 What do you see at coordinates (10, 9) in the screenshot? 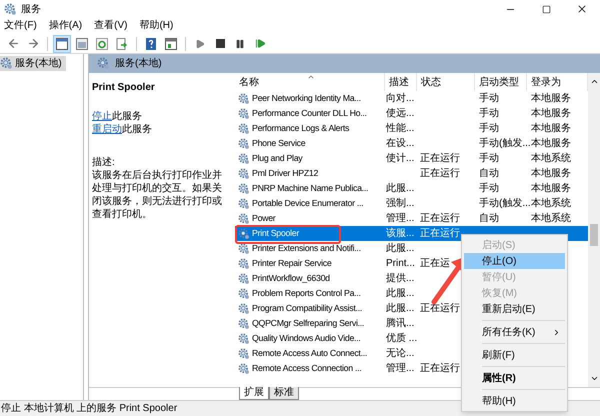
I see `app-icon` at bounding box center [10, 9].